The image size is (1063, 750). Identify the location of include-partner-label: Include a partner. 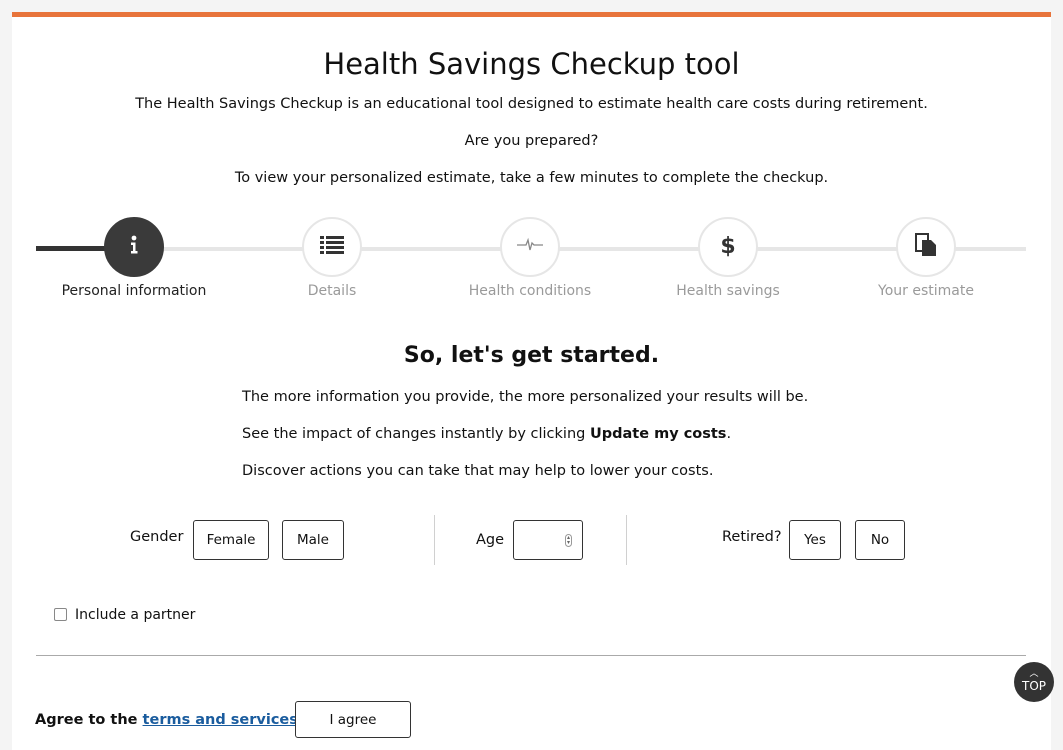
(135, 615).